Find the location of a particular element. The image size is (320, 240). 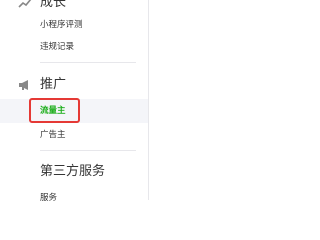

sidebar-item-violation-records: 违规记录 is located at coordinates (74, 47).